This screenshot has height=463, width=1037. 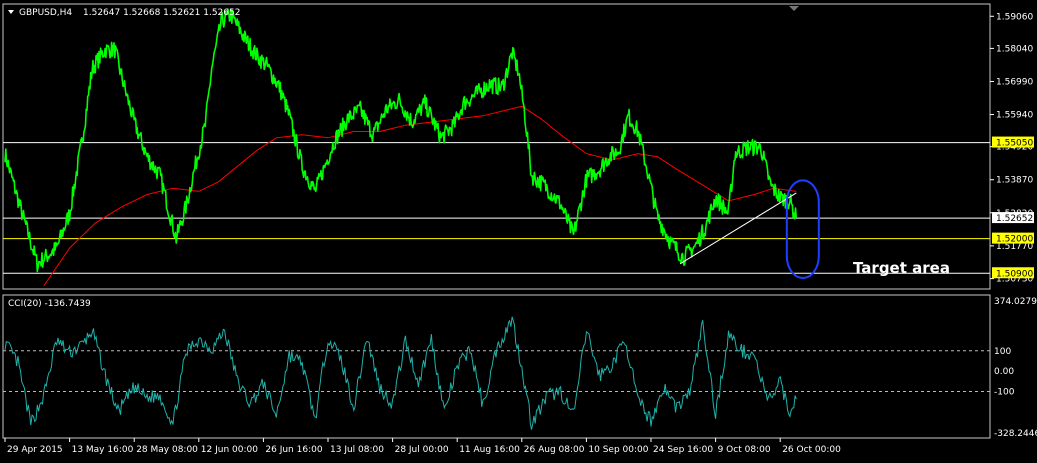 What do you see at coordinates (357, 450) in the screenshot?
I see `time-tick-label-5: 13 Jul 08:00` at bounding box center [357, 450].